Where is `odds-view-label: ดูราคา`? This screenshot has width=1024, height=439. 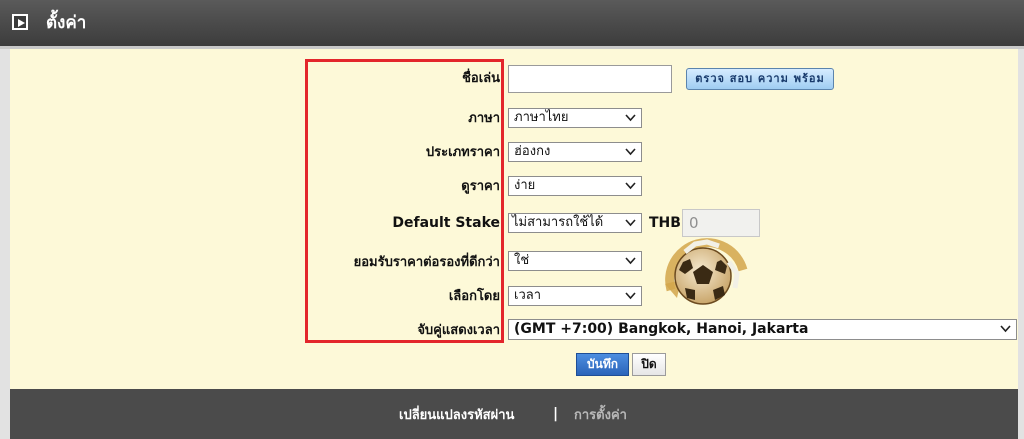
odds-view-label: ดูราคา is located at coordinates (480, 186).